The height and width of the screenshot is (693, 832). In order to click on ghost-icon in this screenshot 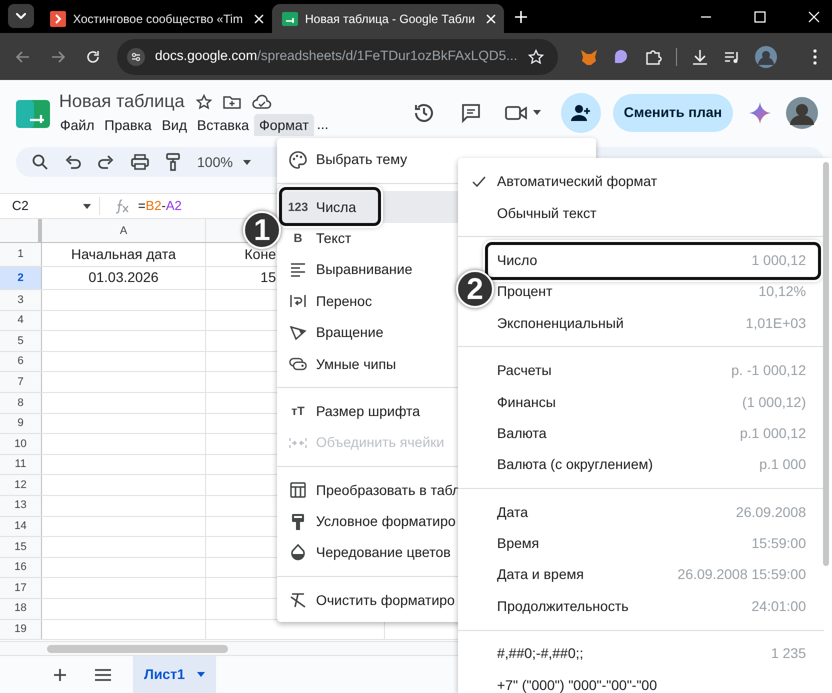, I will do `click(621, 57)`.